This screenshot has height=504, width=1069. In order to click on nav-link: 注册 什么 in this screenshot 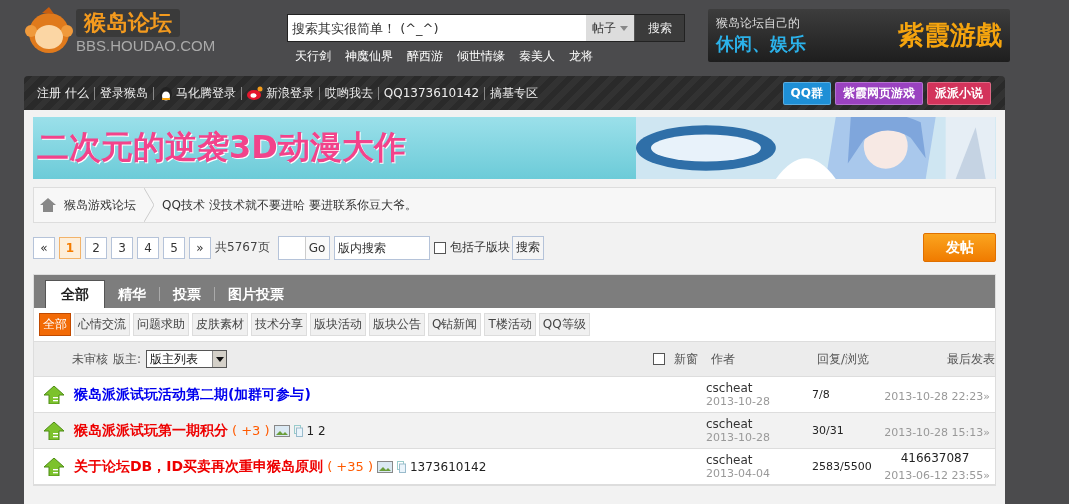, I will do `click(63, 93)`.